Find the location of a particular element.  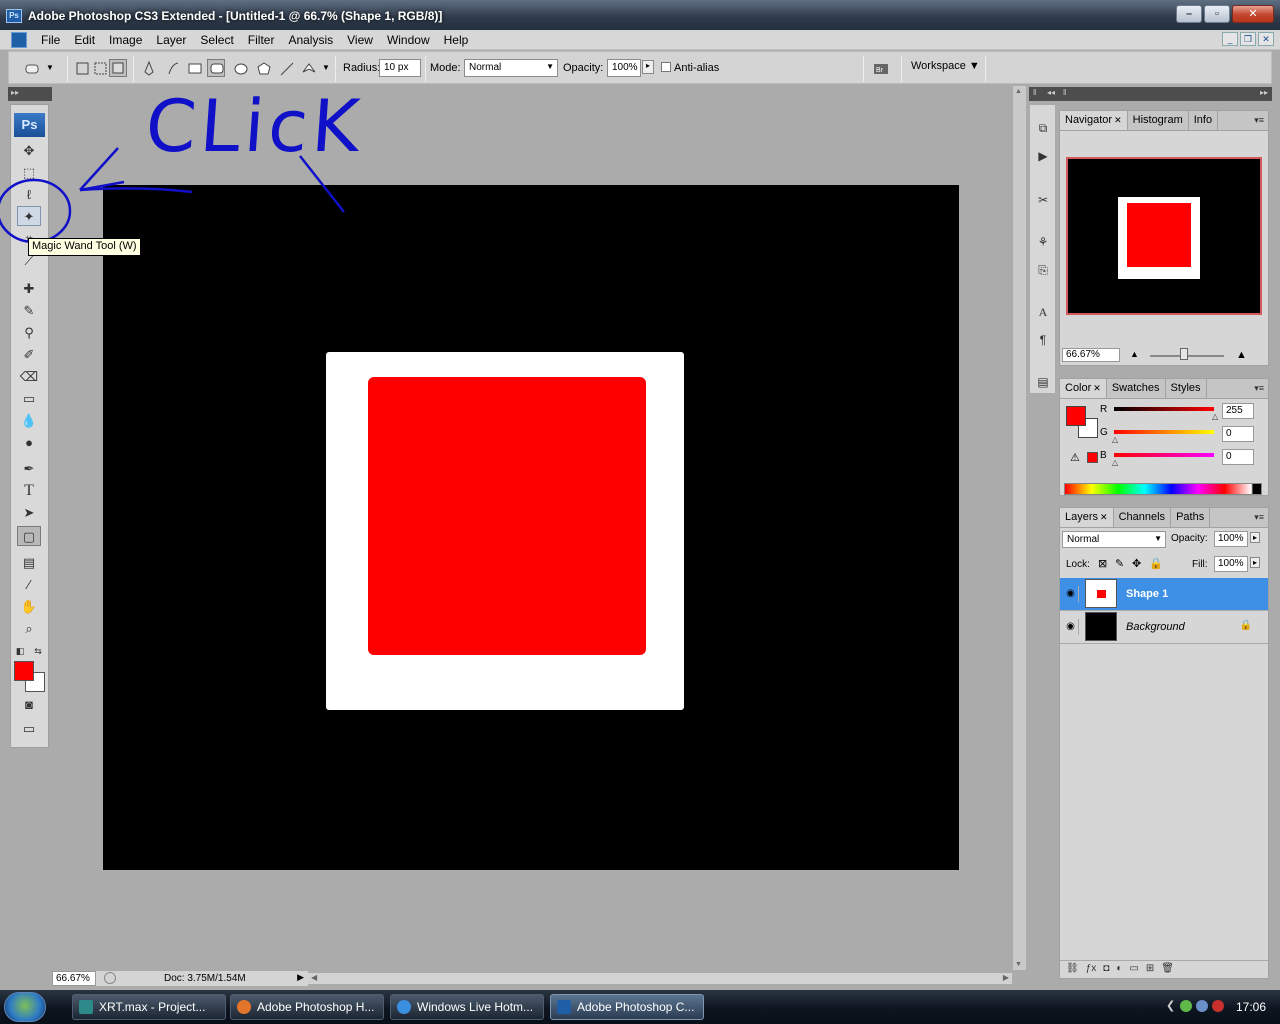

tab-navigator: Navigator ✕ is located at coordinates (1094, 120).